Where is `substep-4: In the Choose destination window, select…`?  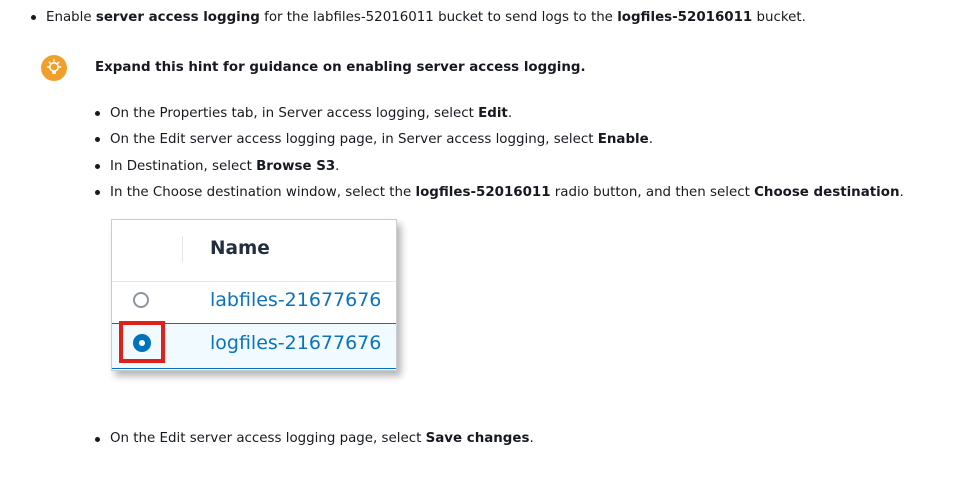 substep-4: In the Choose destination window, select… is located at coordinates (507, 192).